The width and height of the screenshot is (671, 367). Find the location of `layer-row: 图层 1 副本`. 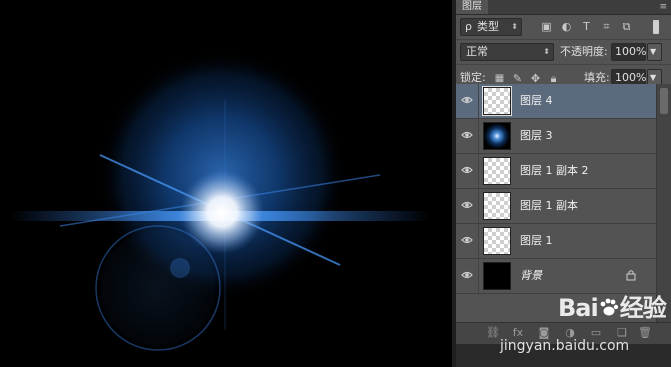

layer-row: 图层 1 副本 is located at coordinates (556, 206).